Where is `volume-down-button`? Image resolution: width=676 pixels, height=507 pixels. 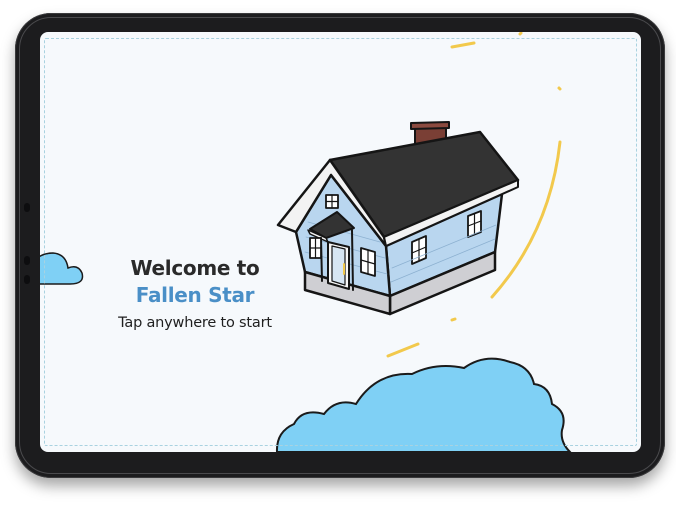
volume-down-button is located at coordinates (27, 260).